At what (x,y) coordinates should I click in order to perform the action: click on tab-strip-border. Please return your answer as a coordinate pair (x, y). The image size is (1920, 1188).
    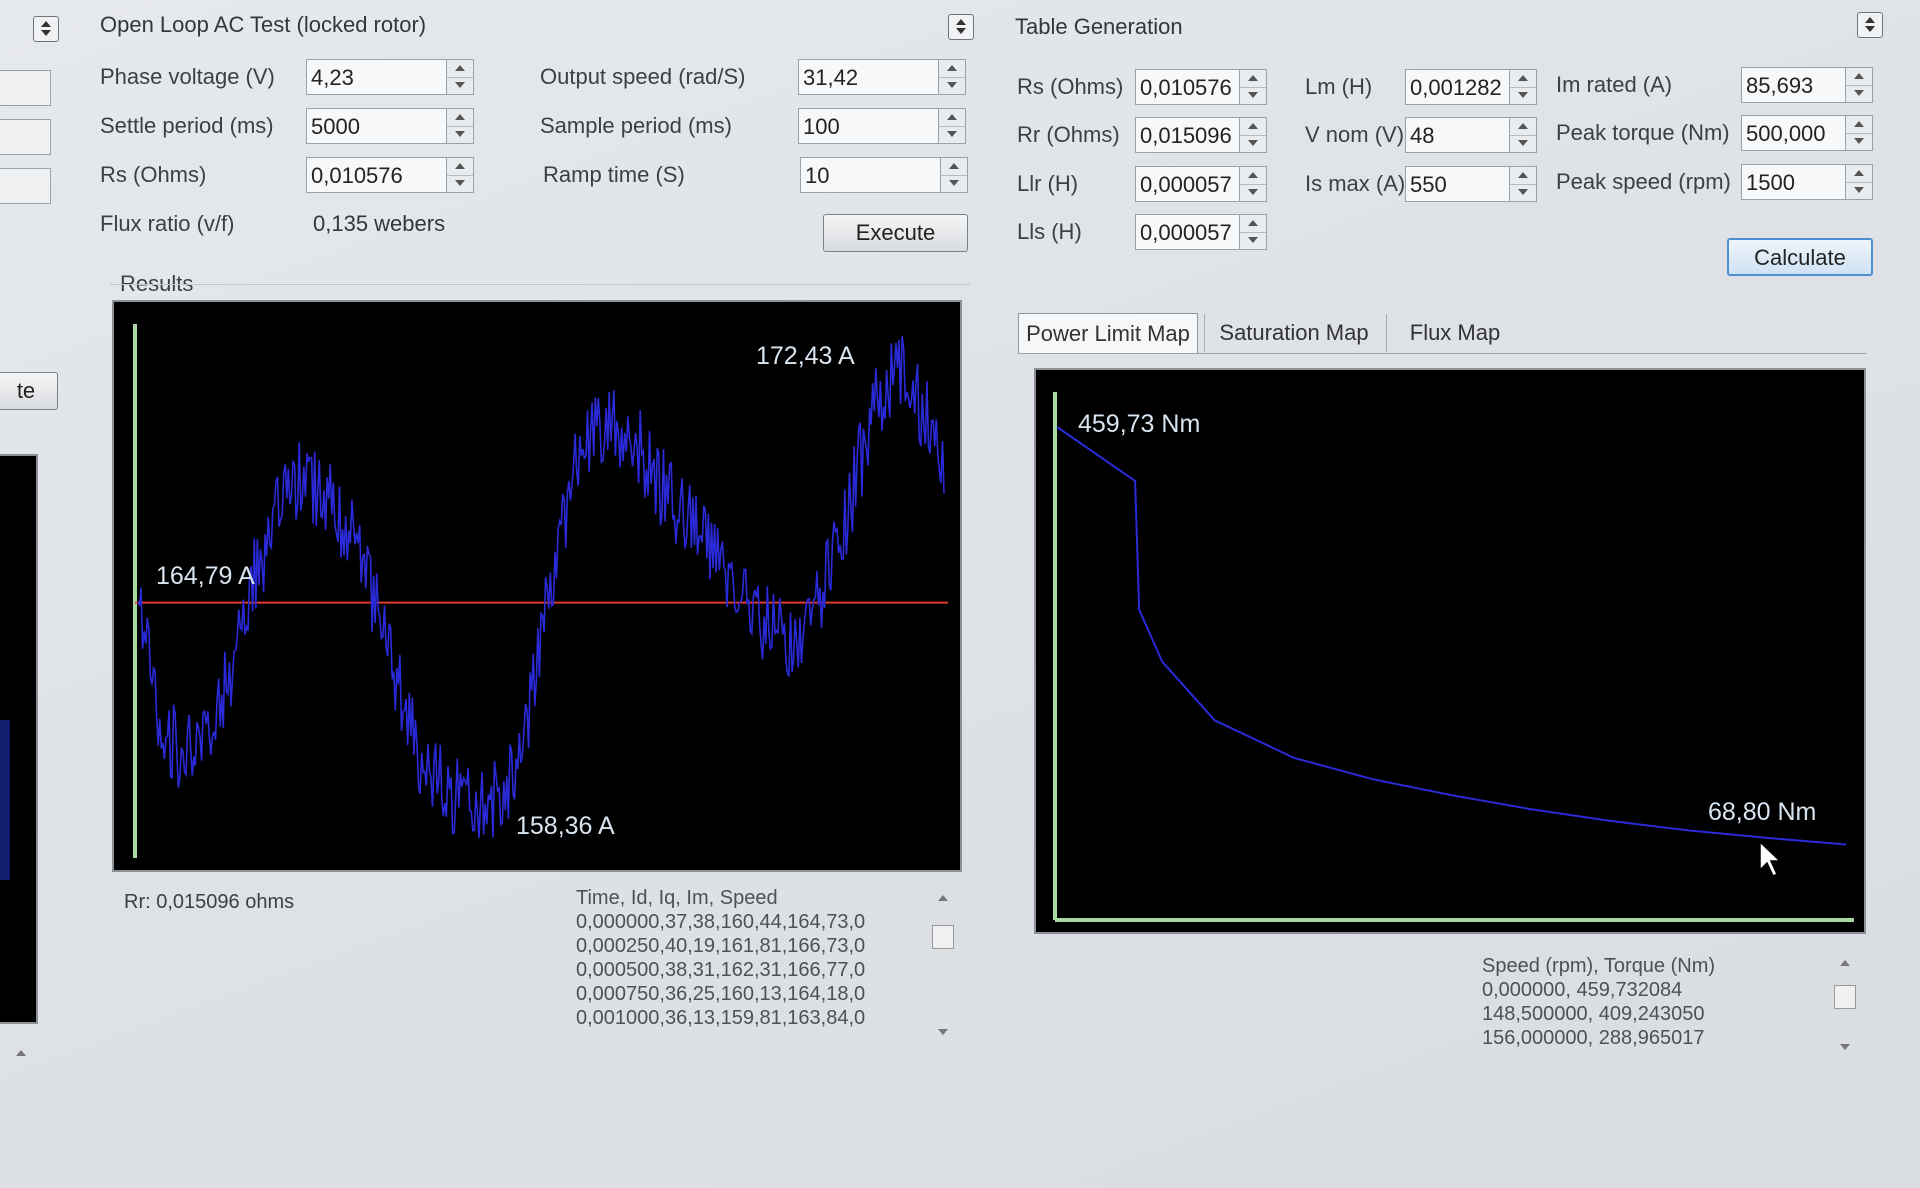
    Looking at the image, I should click on (1442, 353).